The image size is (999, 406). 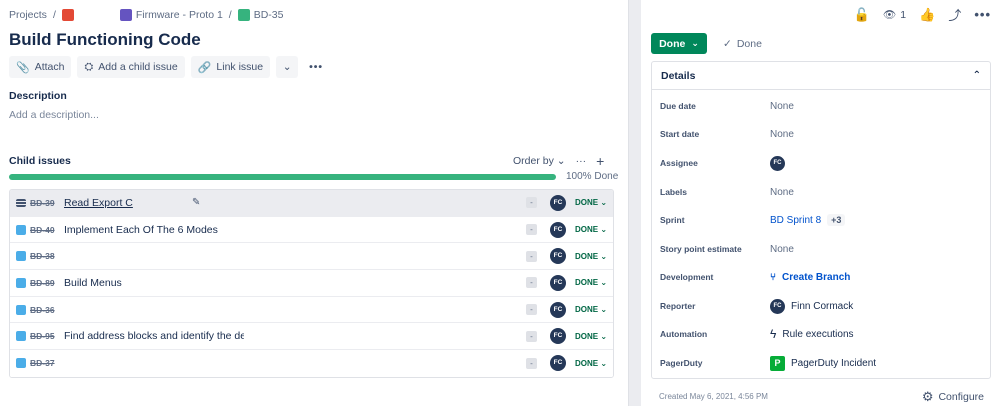 What do you see at coordinates (316, 67) in the screenshot?
I see `more-actions-button: •••` at bounding box center [316, 67].